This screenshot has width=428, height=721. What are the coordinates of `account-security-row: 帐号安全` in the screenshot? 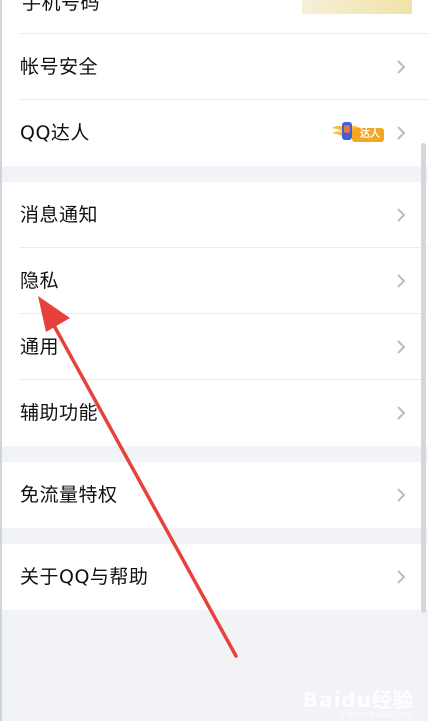 It's located at (215, 67).